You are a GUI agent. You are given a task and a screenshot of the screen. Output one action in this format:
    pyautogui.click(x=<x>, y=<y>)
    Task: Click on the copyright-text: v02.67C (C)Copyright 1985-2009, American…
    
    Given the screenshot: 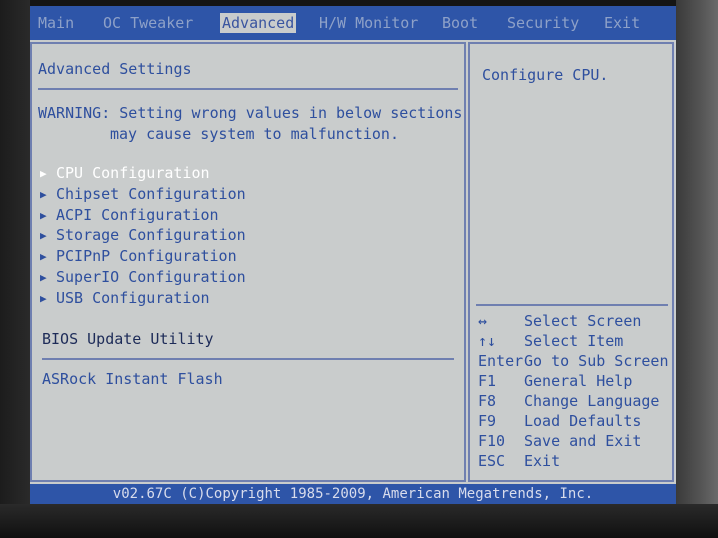 What is the action you would take?
    pyautogui.click(x=353, y=494)
    